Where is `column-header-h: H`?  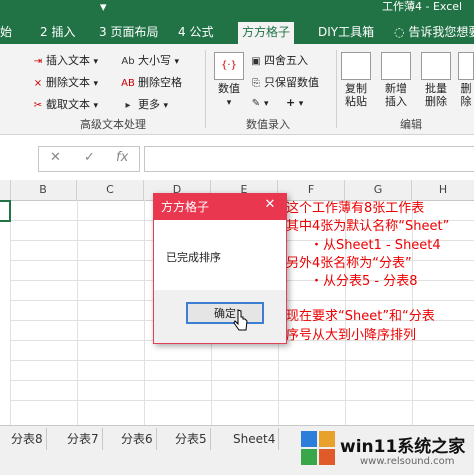
column-header-h: H is located at coordinates (443, 190).